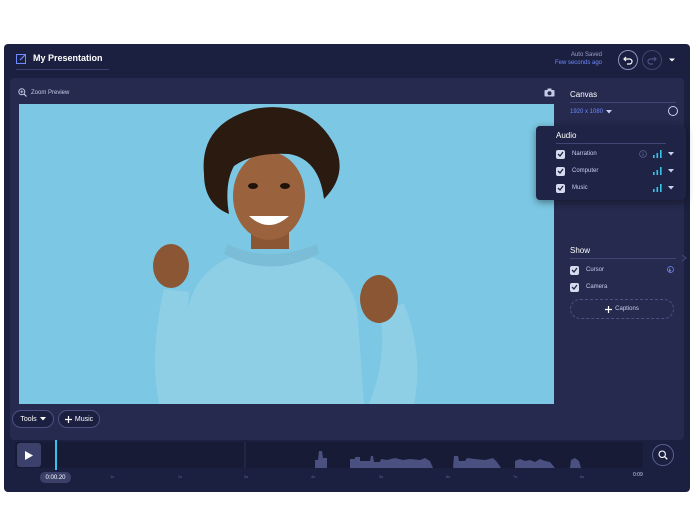  What do you see at coordinates (180, 476) in the screenshot?
I see `tick-label: 2s` at bounding box center [180, 476].